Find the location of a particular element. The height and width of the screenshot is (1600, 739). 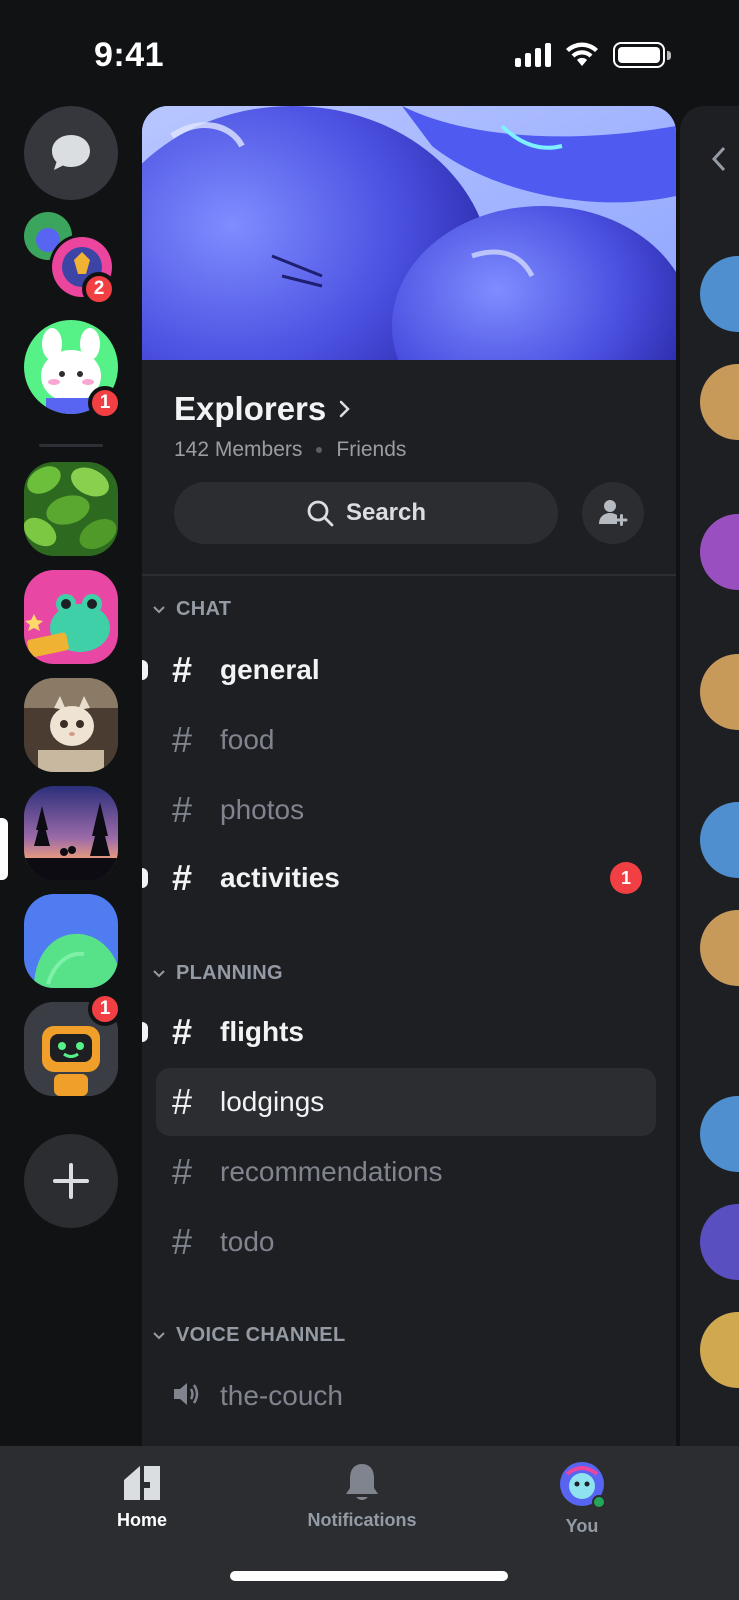

category-label: CHAT is located at coordinates (204, 609).